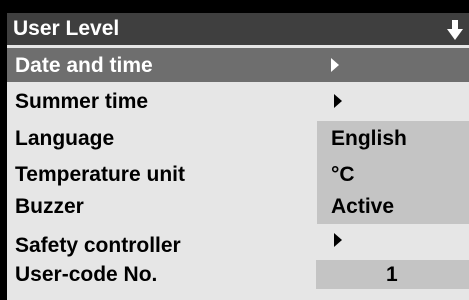  Describe the element at coordinates (64, 139) in the screenshot. I see `menu-item-language: Language` at that location.